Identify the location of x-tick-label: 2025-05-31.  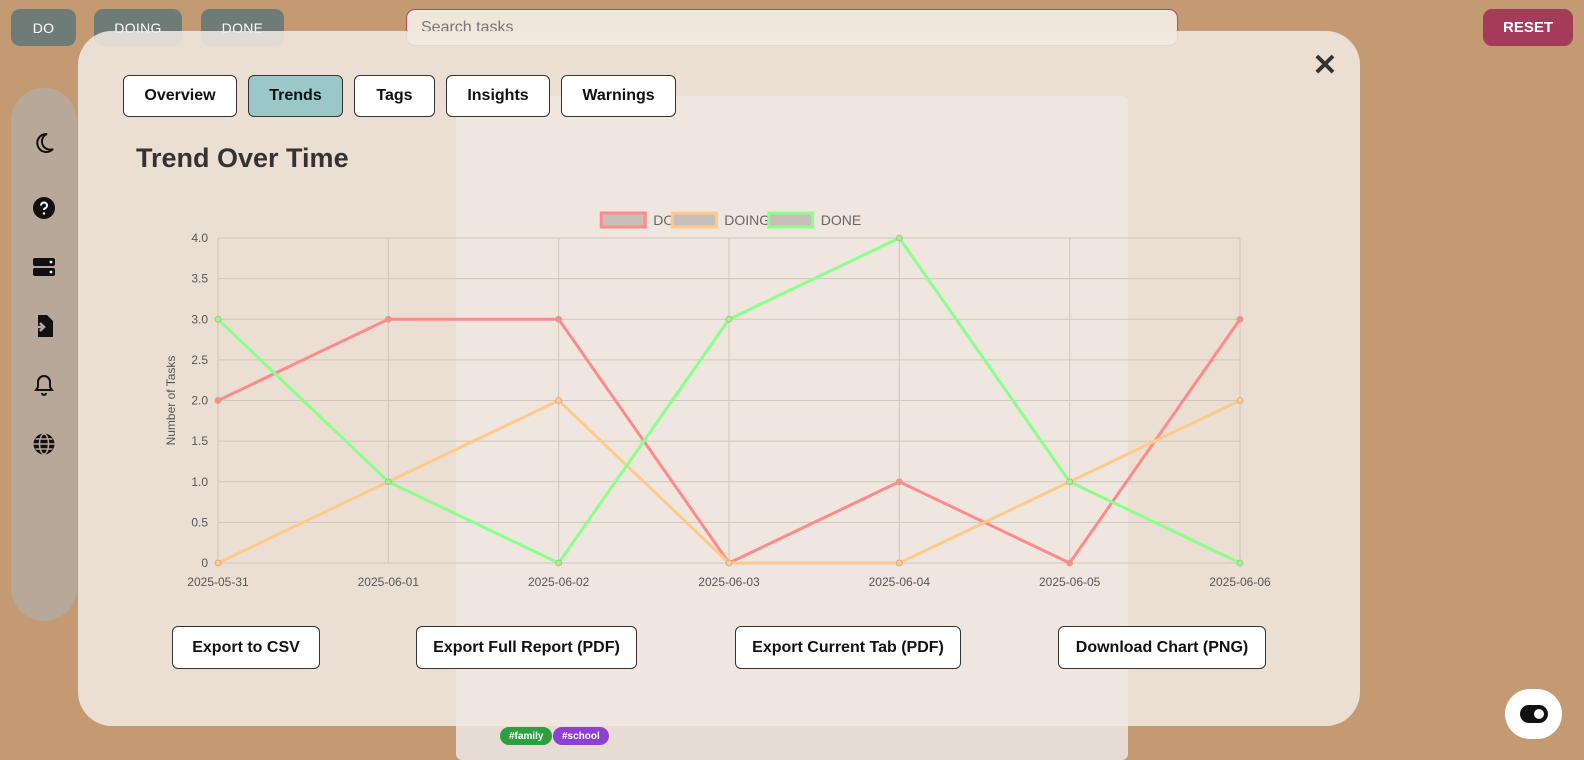
(218, 582).